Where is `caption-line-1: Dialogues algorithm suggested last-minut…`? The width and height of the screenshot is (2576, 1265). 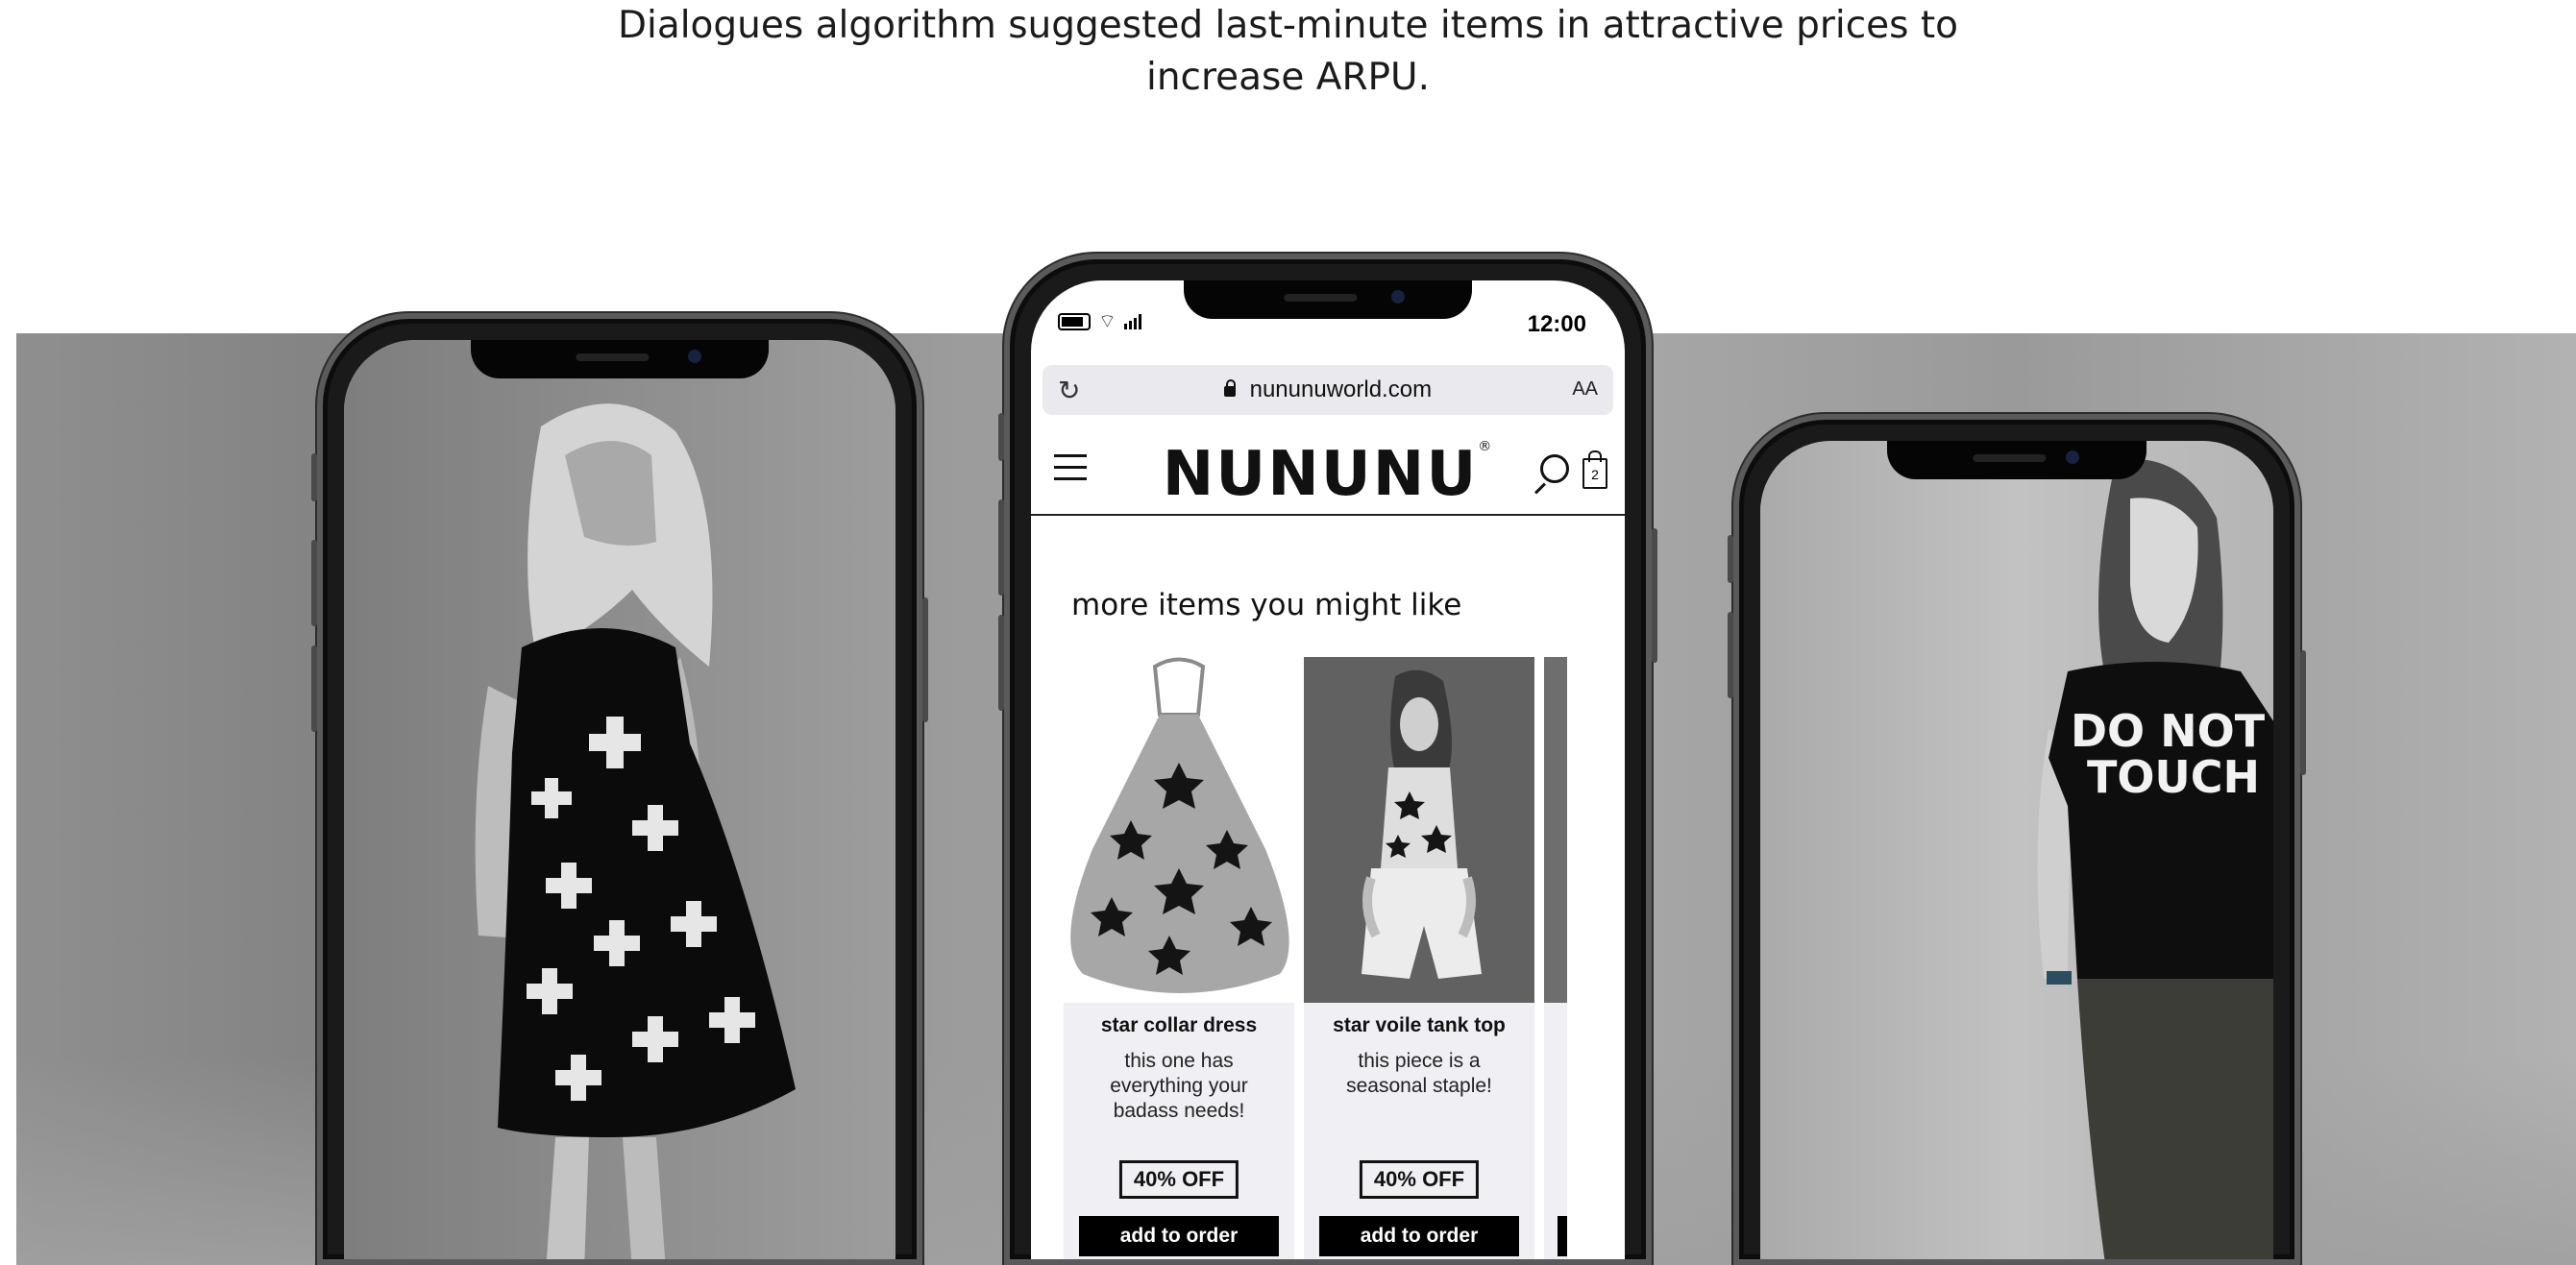
caption-line-1: Dialogues algorithm suggested last-minut… is located at coordinates (1288, 25).